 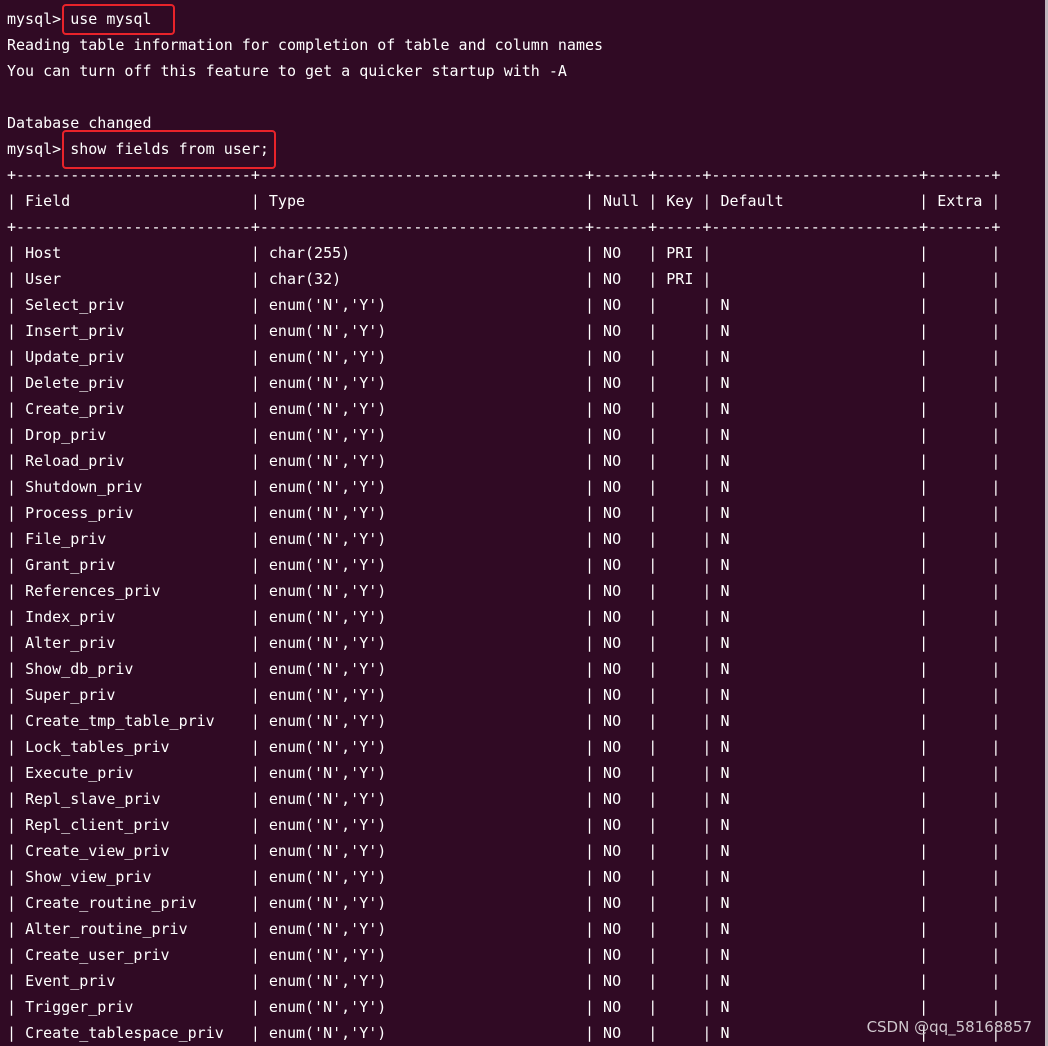 I want to click on cell-key: PRI, so click(x=680, y=253).